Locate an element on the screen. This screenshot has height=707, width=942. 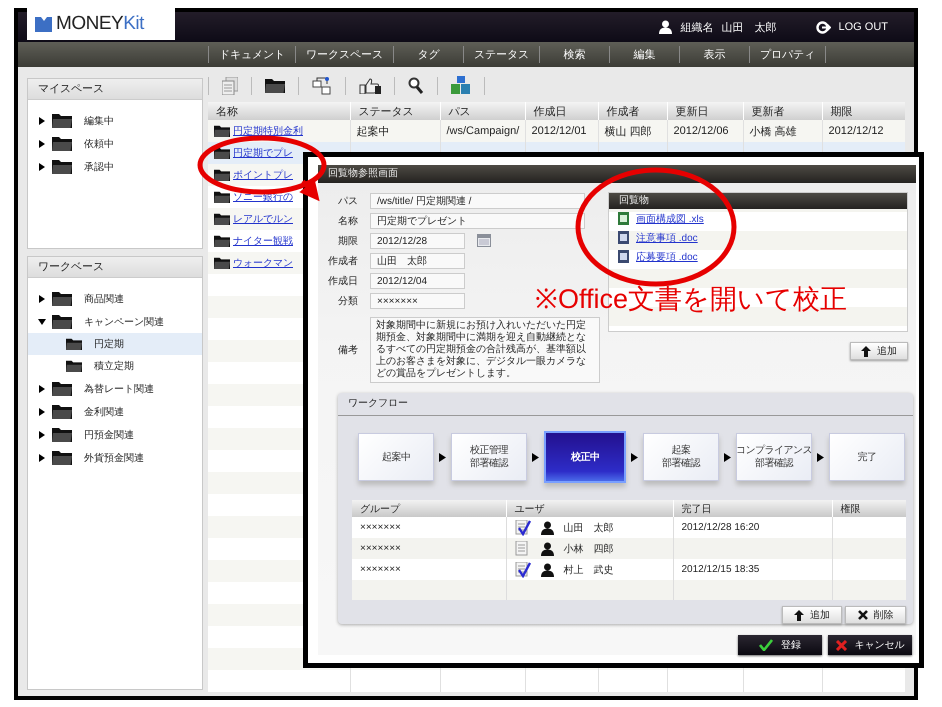
panel-title: 回覧物 is located at coordinates (758, 201).